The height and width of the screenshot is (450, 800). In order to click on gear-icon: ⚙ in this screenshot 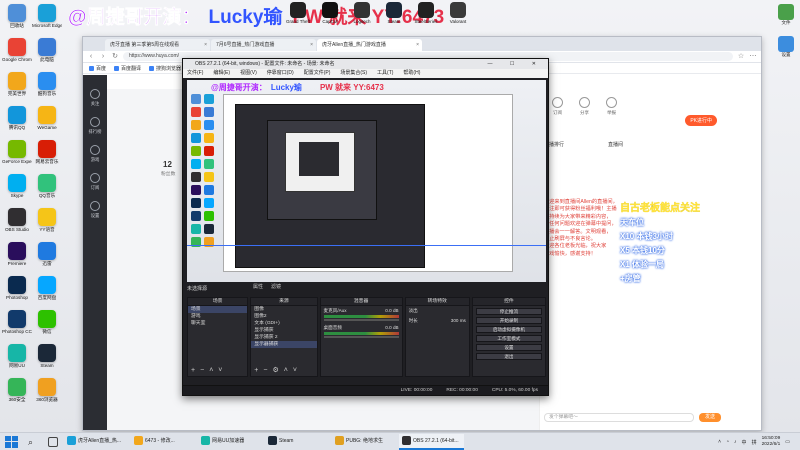, I will do `click(275, 371)`.